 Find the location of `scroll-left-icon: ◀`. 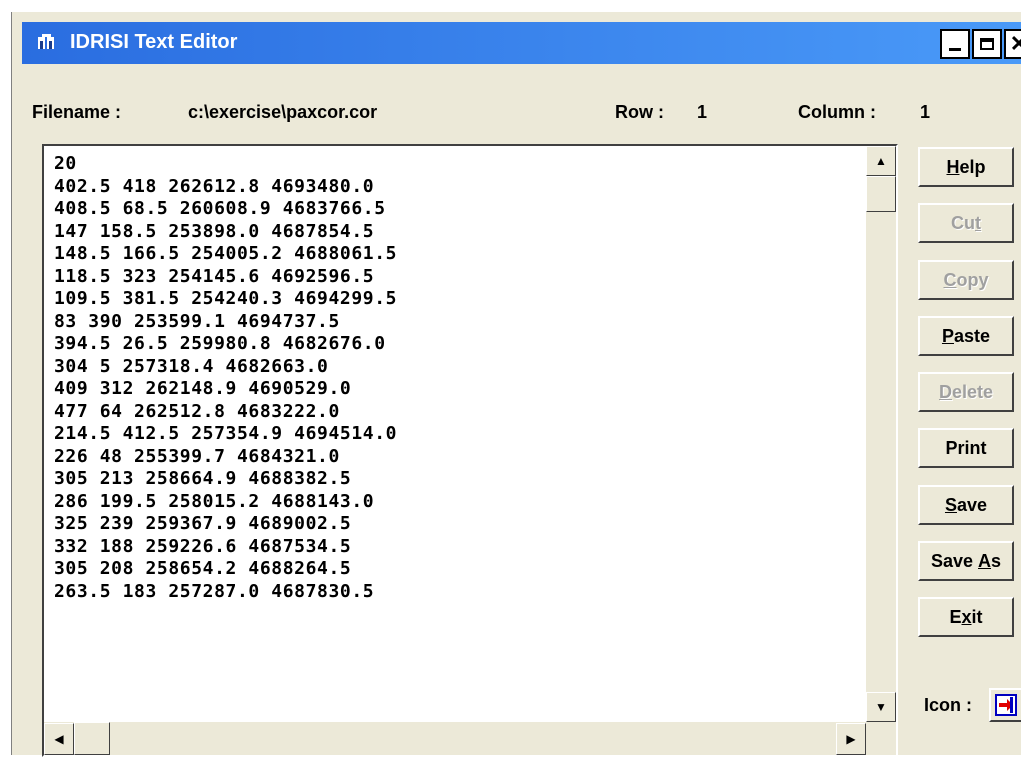

scroll-left-icon: ◀ is located at coordinates (59, 739).